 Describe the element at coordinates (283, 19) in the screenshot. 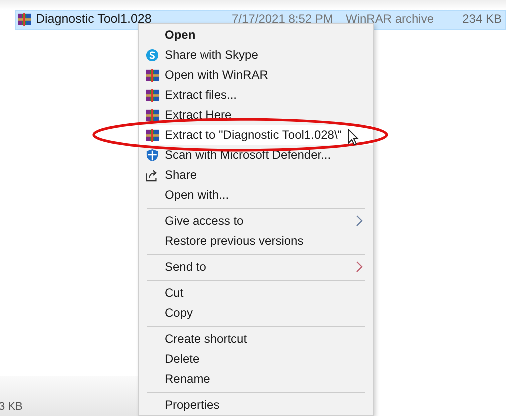

I see `file-date: 7/17/2021 8:52 PM` at that location.